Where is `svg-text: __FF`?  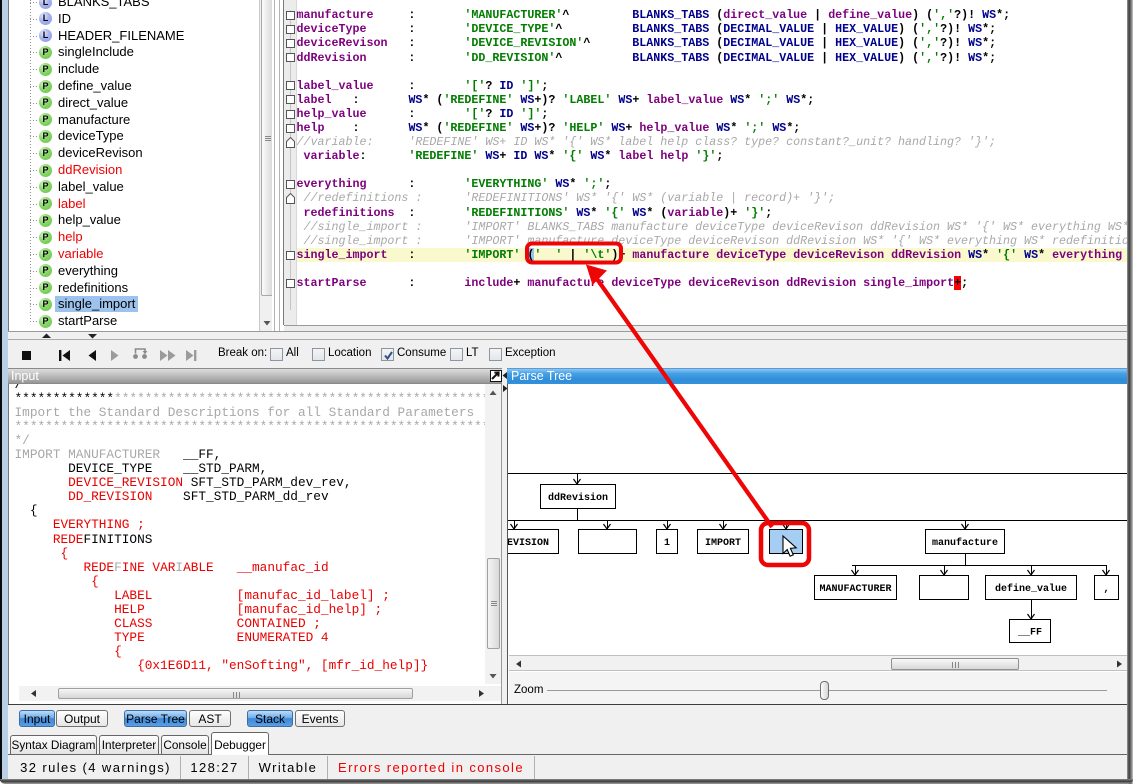
svg-text: __FF is located at coordinates (1029, 633).